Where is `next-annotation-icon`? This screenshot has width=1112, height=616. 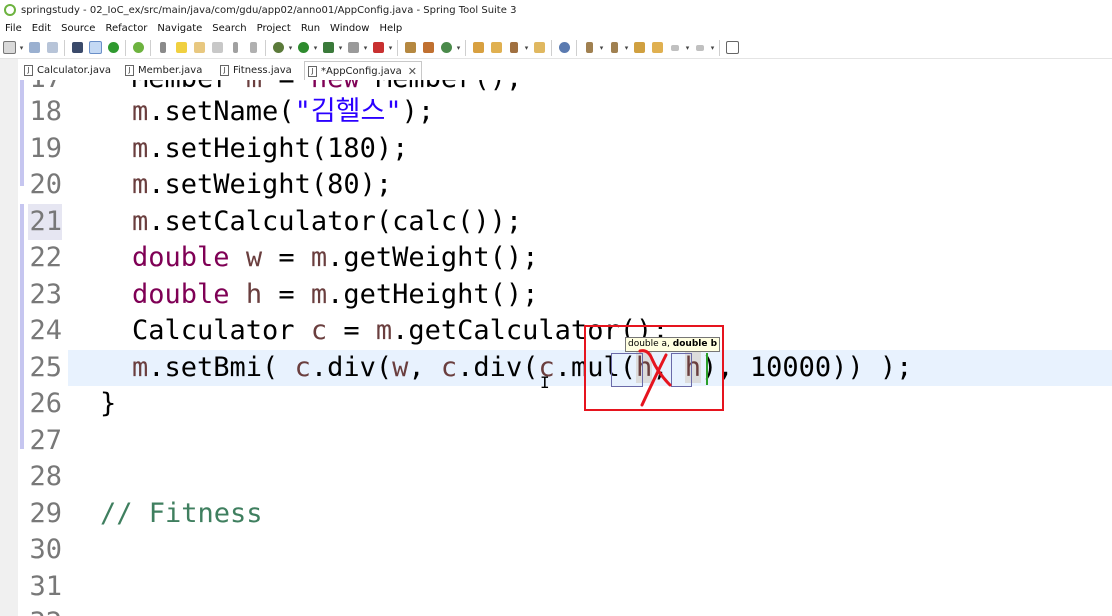
next-annotation-icon is located at coordinates (589, 48).